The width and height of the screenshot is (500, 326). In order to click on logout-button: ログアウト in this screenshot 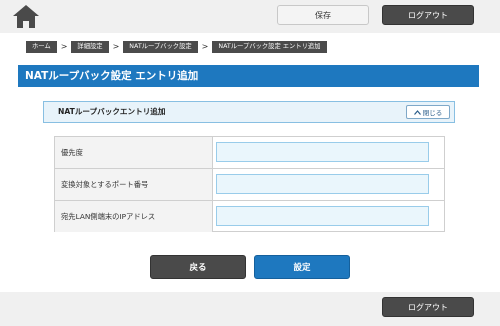, I will do `click(428, 15)`.